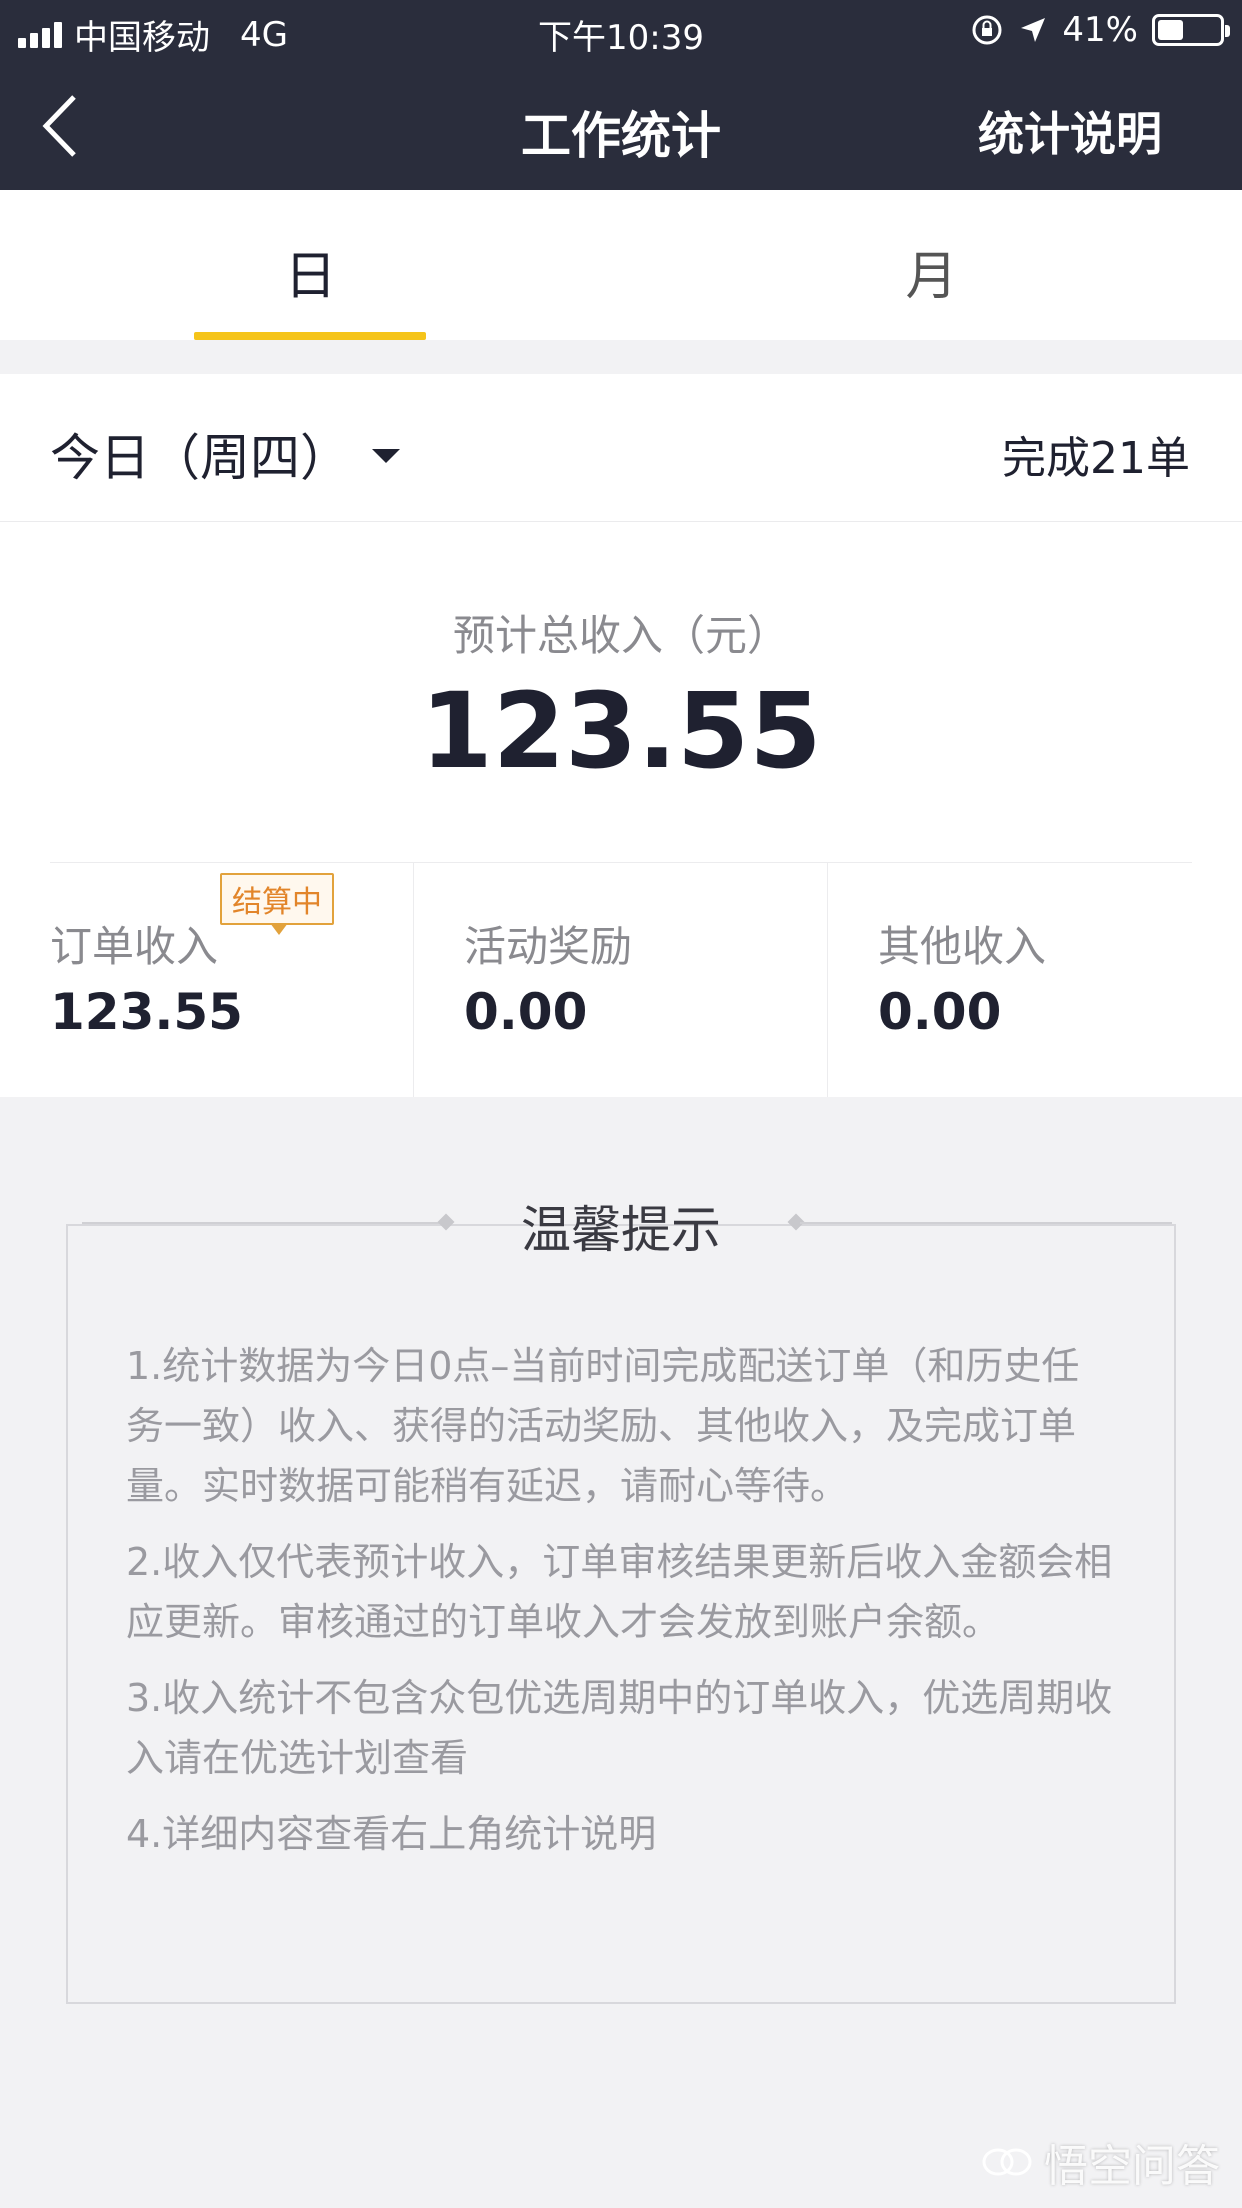  I want to click on tips-divider-right, so click(986, 1223).